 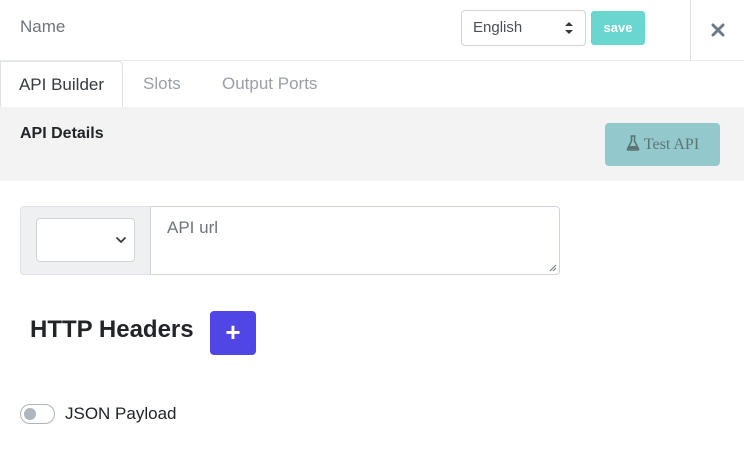 What do you see at coordinates (30, 414) in the screenshot?
I see `toggle-knob` at bounding box center [30, 414].